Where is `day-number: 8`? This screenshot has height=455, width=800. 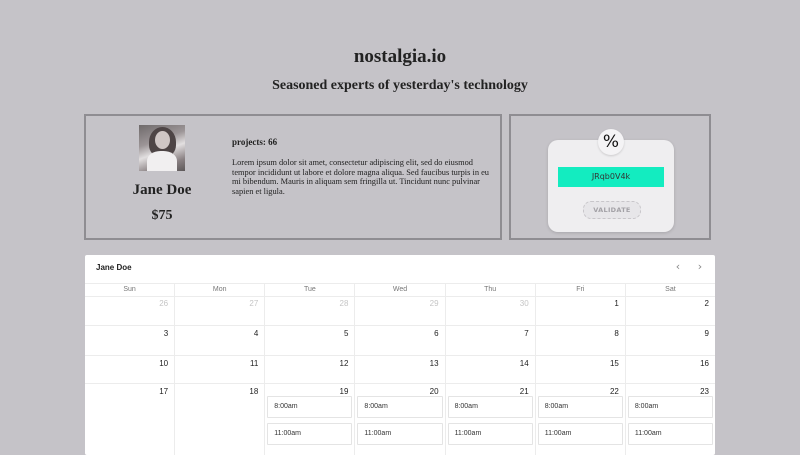
day-number: 8 is located at coordinates (616, 333).